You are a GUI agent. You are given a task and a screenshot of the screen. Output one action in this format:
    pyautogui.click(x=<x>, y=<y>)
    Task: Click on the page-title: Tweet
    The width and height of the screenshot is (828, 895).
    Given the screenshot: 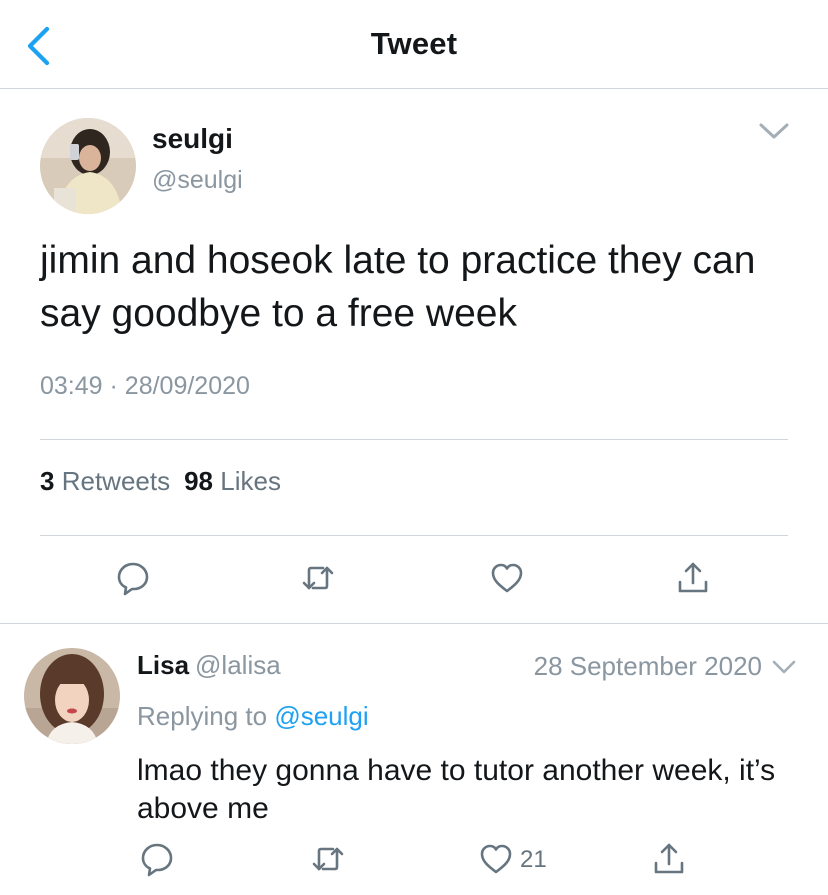 What is the action you would take?
    pyautogui.click(x=414, y=43)
    